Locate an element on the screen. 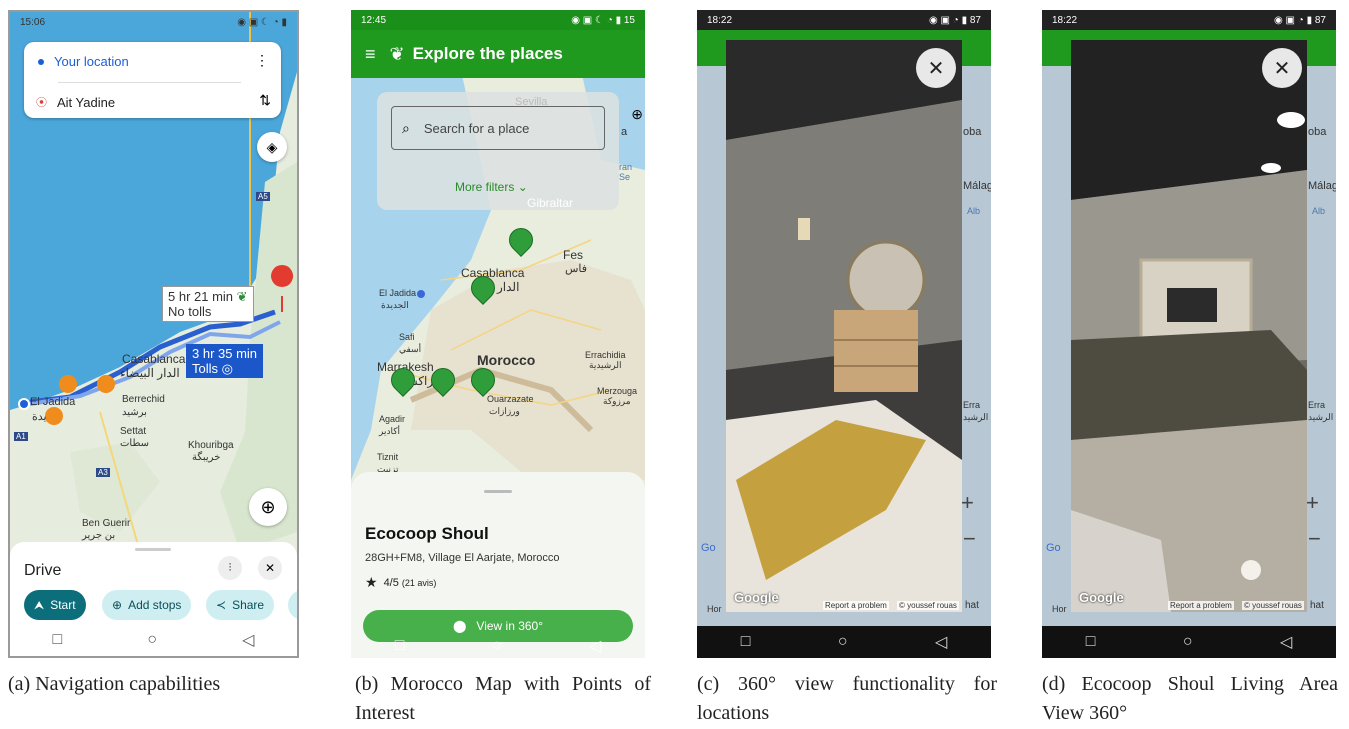 The image size is (1349, 729). origin-row: Your location is located at coordinates (83, 61).